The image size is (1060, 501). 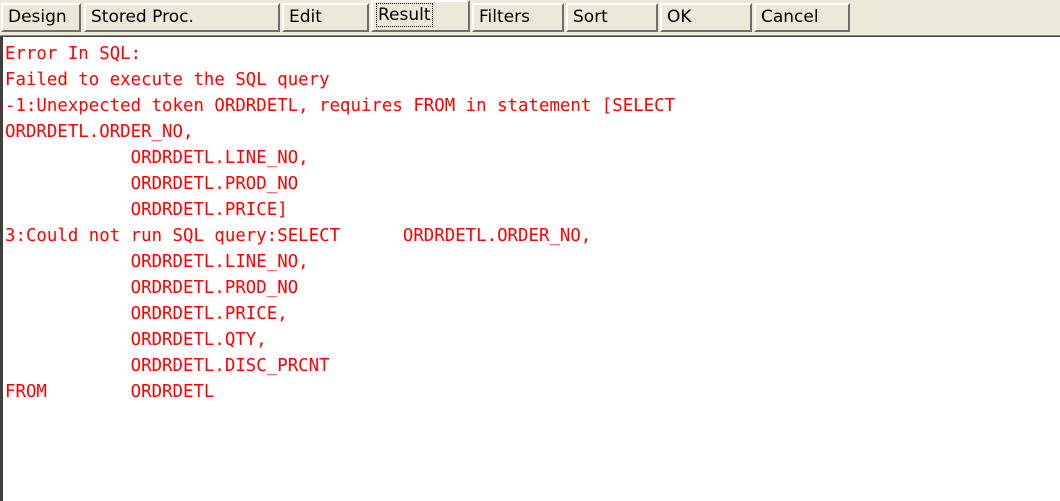 What do you see at coordinates (679, 17) in the screenshot?
I see `ok-button-label: OK` at bounding box center [679, 17].